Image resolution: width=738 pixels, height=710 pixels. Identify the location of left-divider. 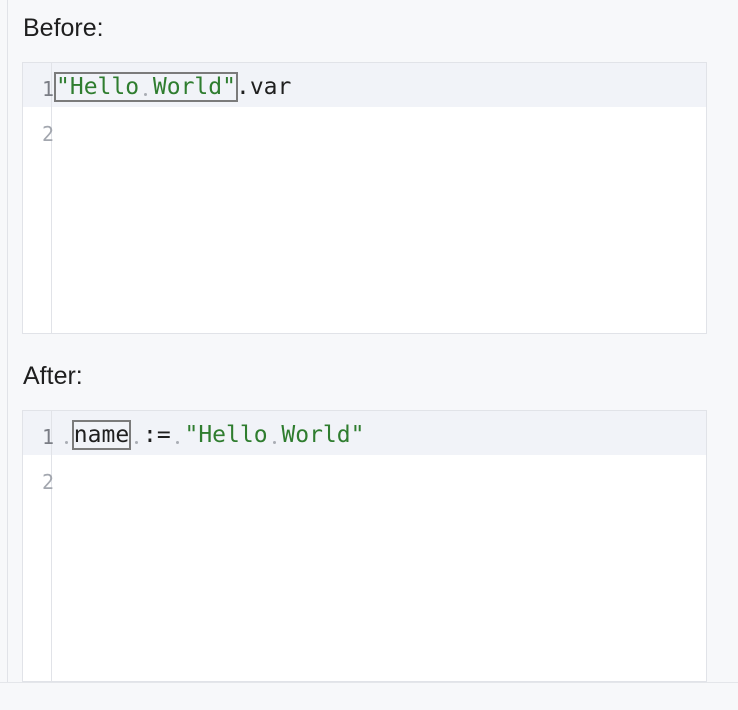
(7, 341).